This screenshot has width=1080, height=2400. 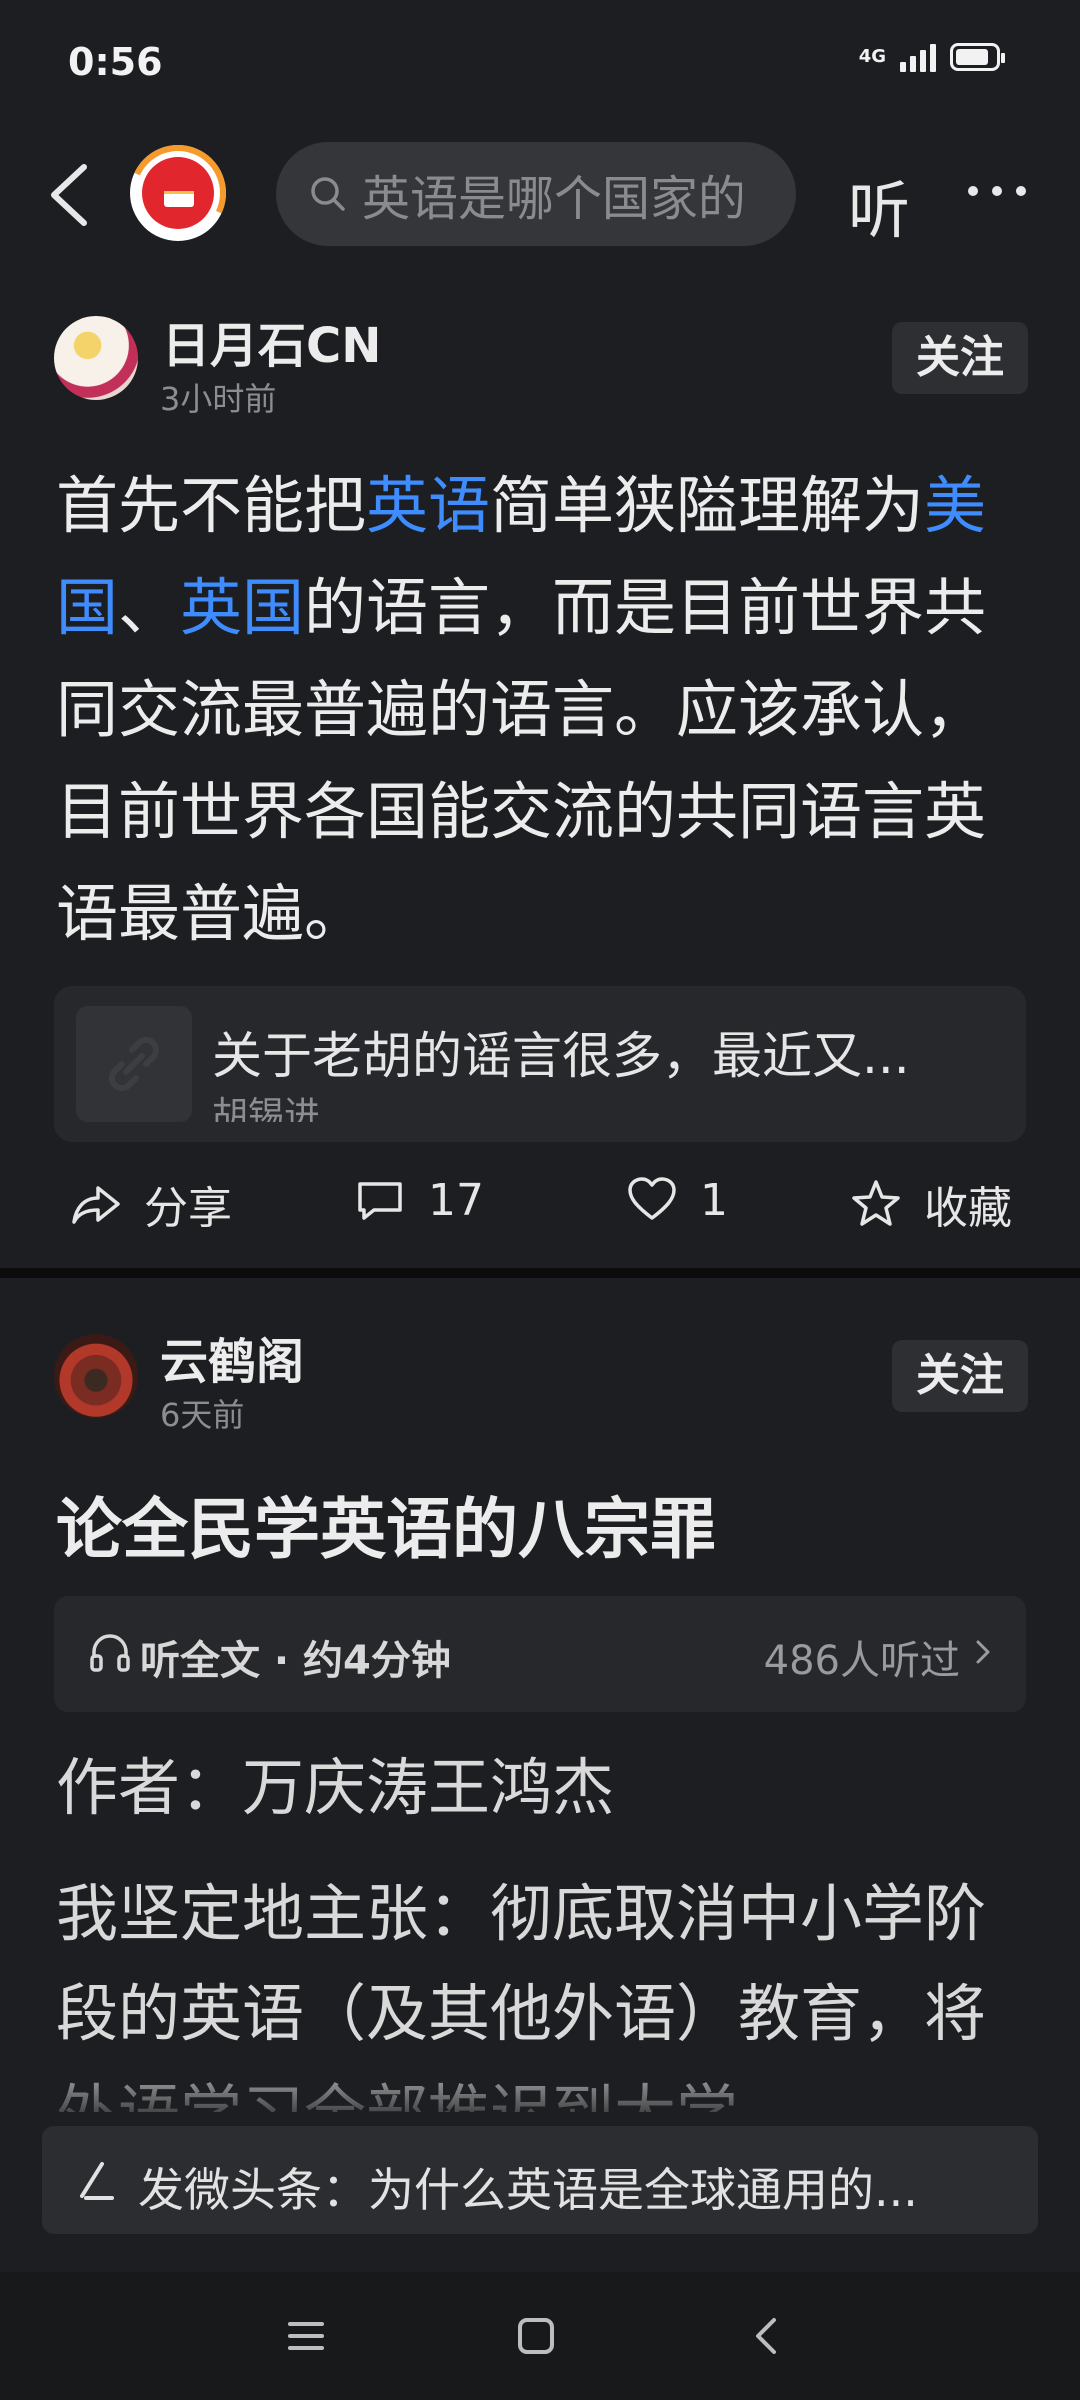 What do you see at coordinates (188, 1208) in the screenshot?
I see `share-label: 分享` at bounding box center [188, 1208].